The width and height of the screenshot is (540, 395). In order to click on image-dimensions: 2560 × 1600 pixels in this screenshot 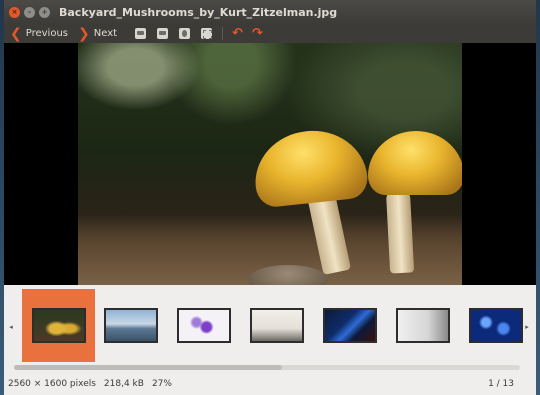, I will do `click(52, 384)`.